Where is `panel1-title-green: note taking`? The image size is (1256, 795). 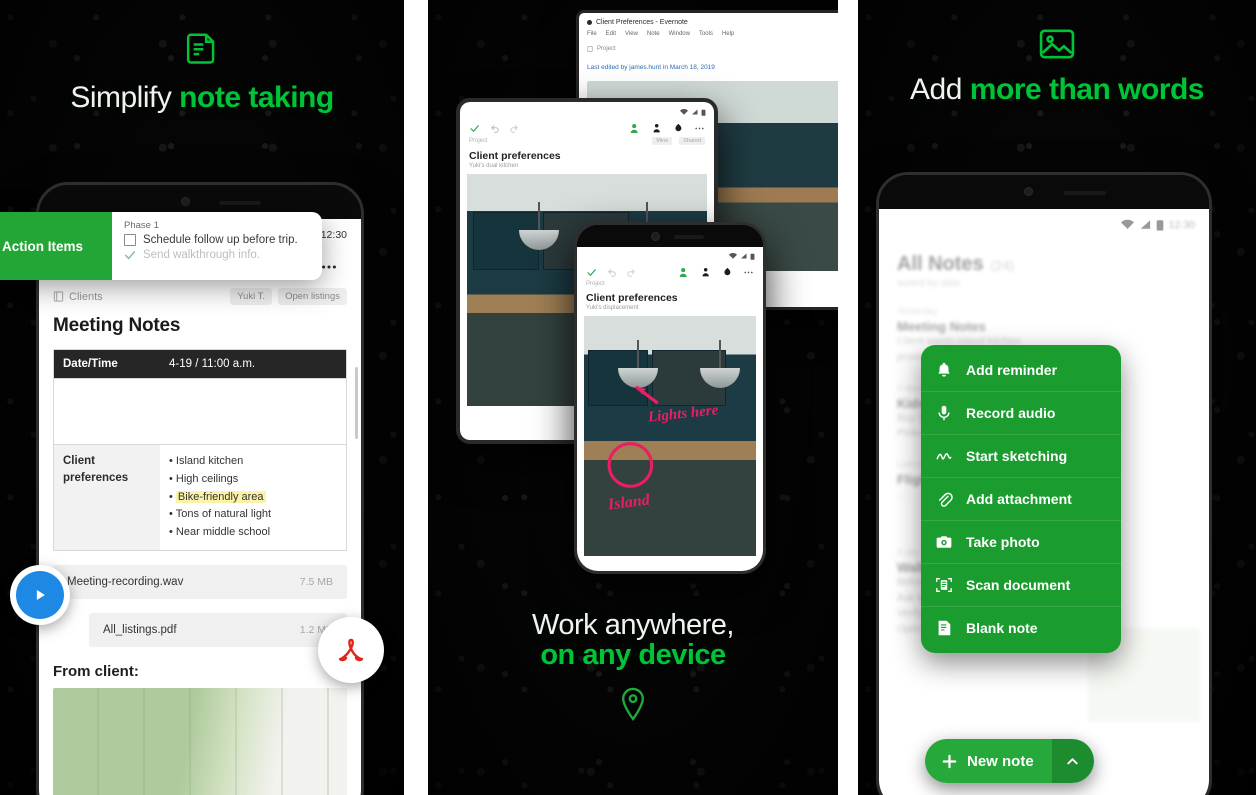 panel1-title-green: note taking is located at coordinates (256, 97).